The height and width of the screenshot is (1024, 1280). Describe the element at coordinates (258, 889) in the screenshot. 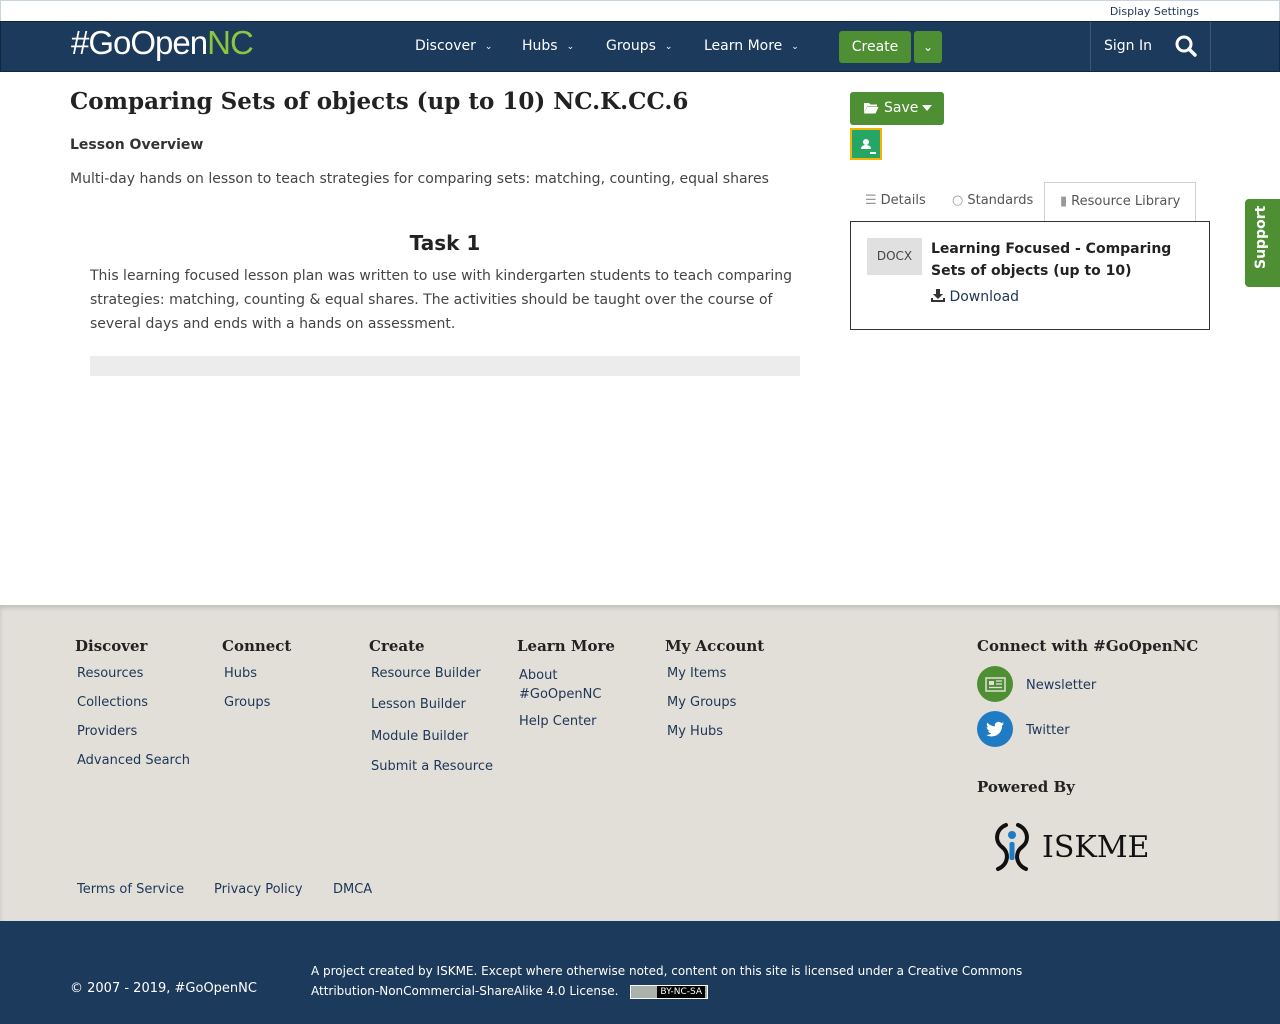

I see `footer-link-privacy: Privacy Policy` at that location.